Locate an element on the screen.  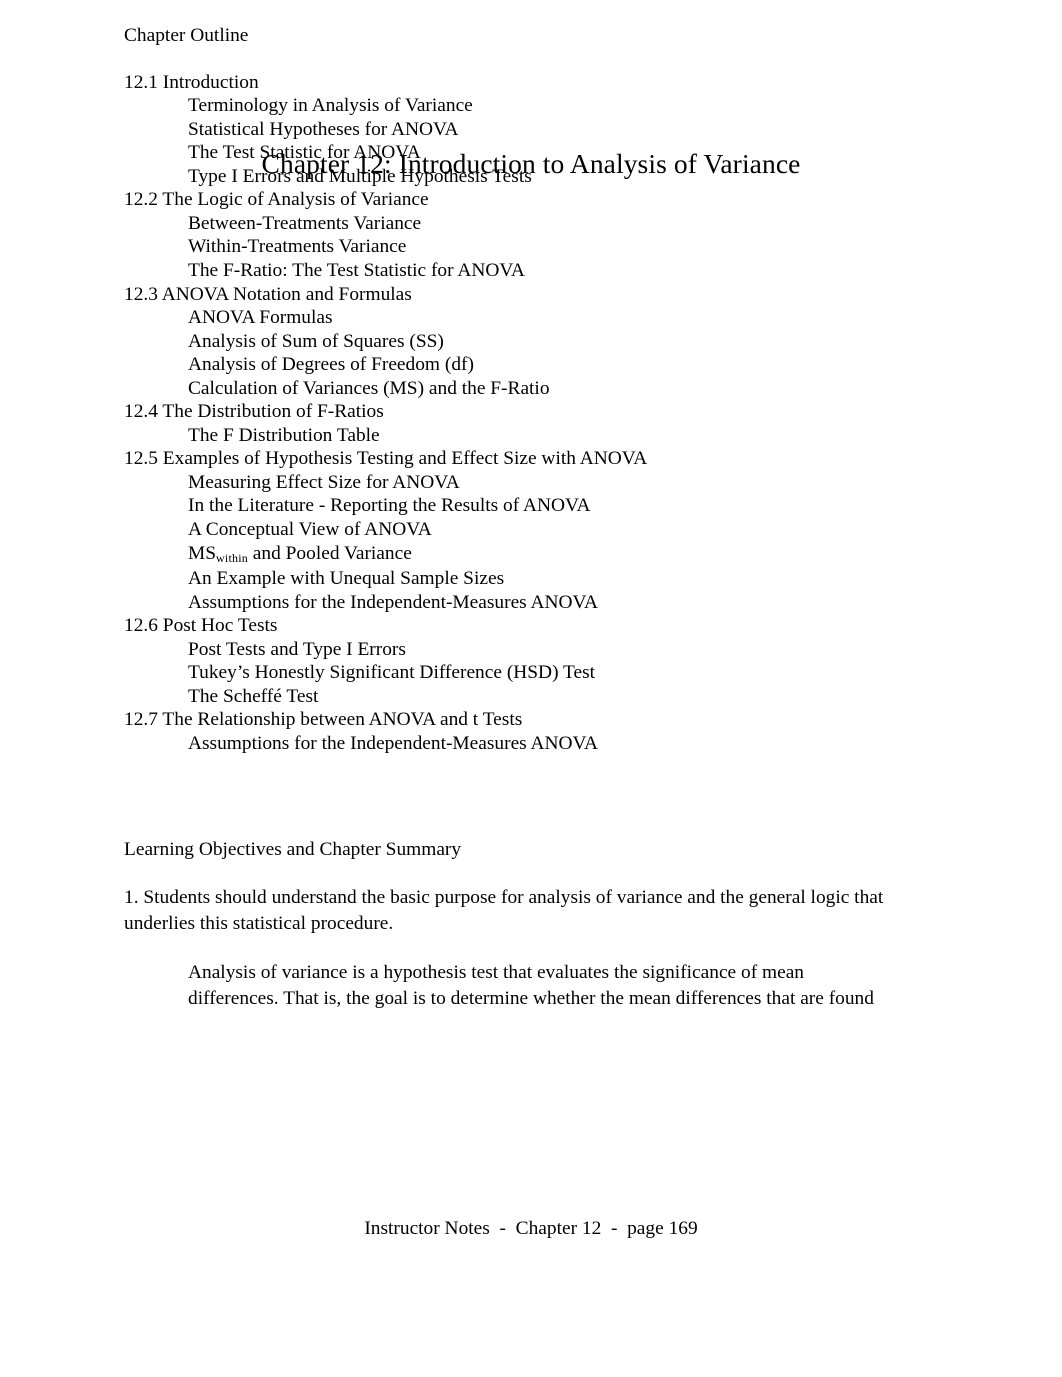
outline-item-subscript: within is located at coordinates (232, 557).